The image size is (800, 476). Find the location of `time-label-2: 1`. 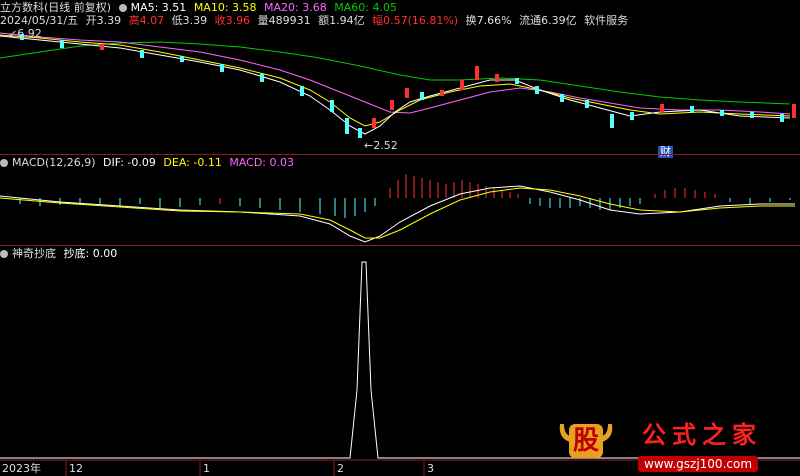

time-label-2: 1 is located at coordinates (206, 468).